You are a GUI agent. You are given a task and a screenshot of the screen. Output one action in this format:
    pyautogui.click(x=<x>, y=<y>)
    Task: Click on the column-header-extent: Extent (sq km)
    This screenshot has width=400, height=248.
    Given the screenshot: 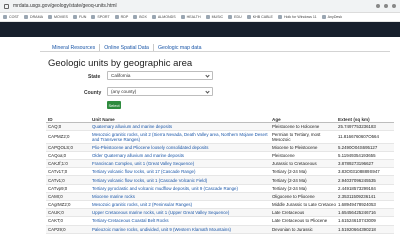 What is the action you would take?
    pyautogui.click(x=365, y=118)
    